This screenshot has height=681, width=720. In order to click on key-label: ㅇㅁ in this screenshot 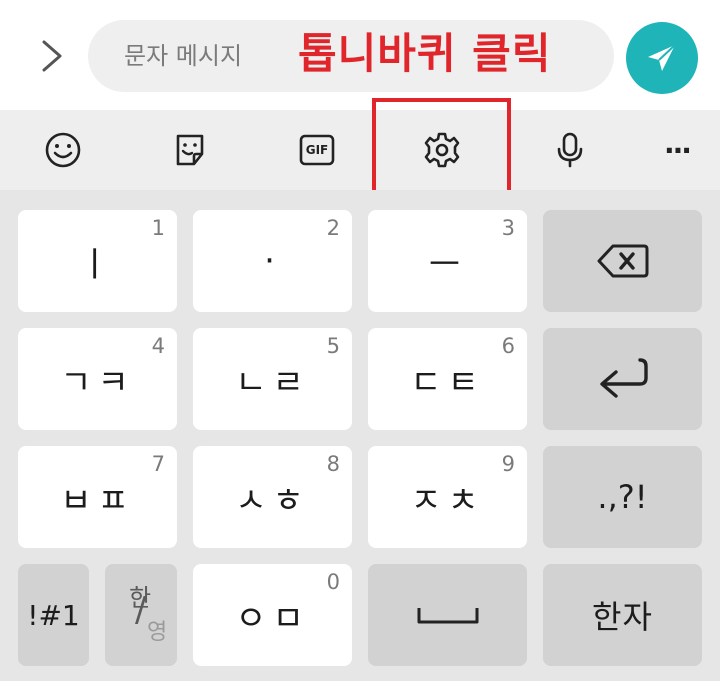, I will do `click(272, 618)`.